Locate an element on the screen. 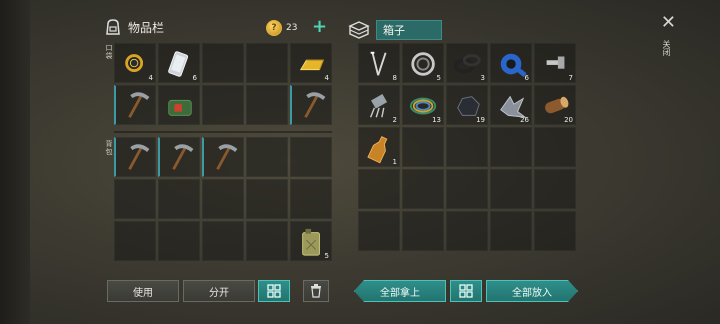 Image resolution: width=720 pixels, height=324 pixels. use-button: 使用 is located at coordinates (143, 291).